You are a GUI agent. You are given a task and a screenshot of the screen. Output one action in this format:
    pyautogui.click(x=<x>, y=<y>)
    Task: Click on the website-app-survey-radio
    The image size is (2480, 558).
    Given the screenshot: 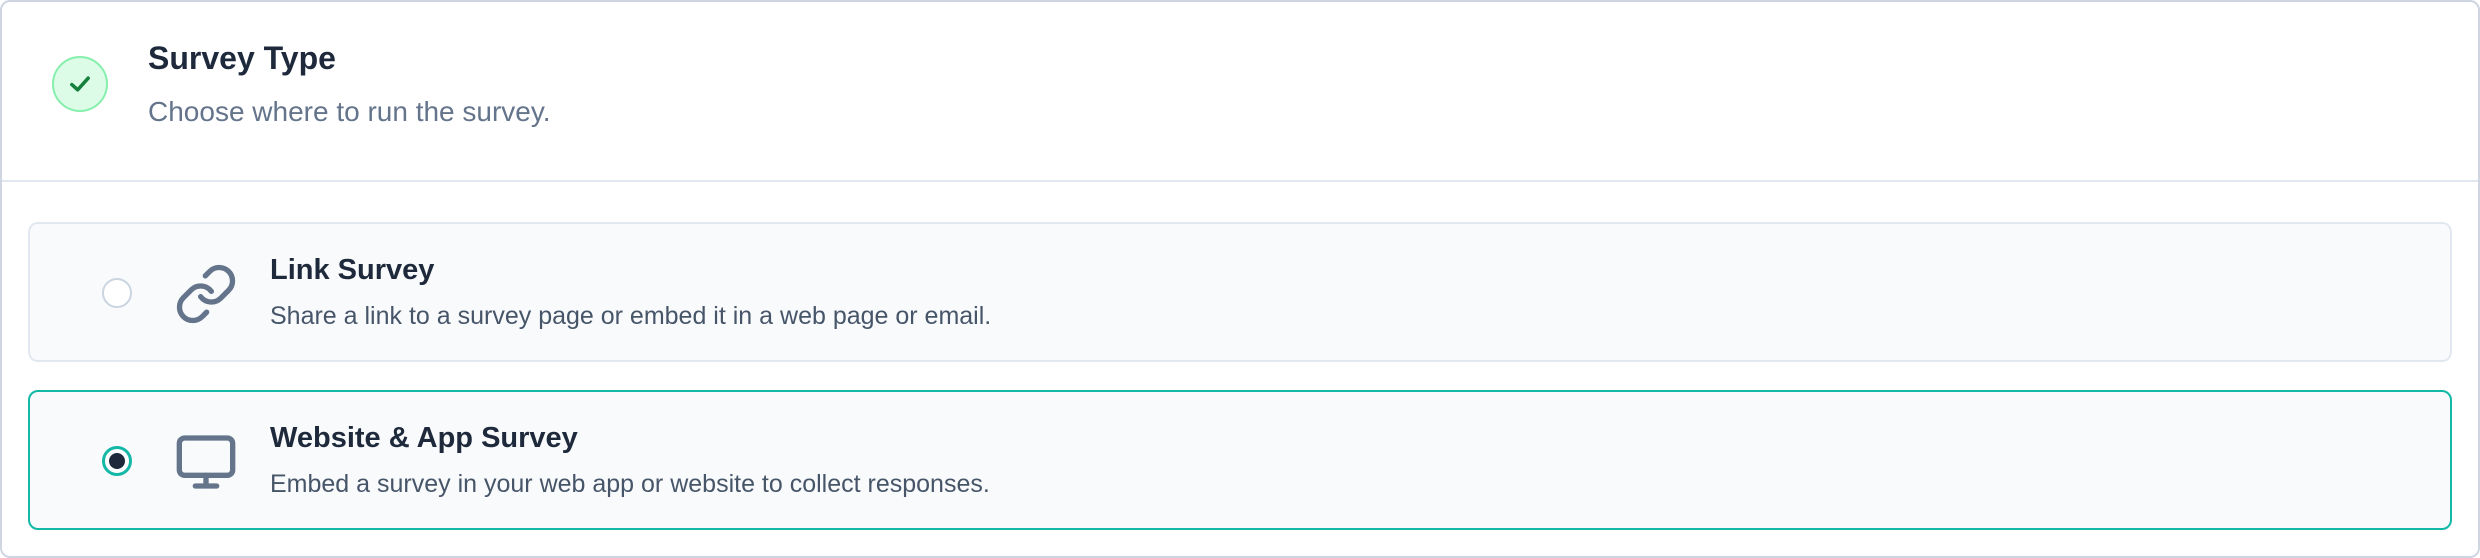 What is the action you would take?
    pyautogui.click(x=117, y=461)
    